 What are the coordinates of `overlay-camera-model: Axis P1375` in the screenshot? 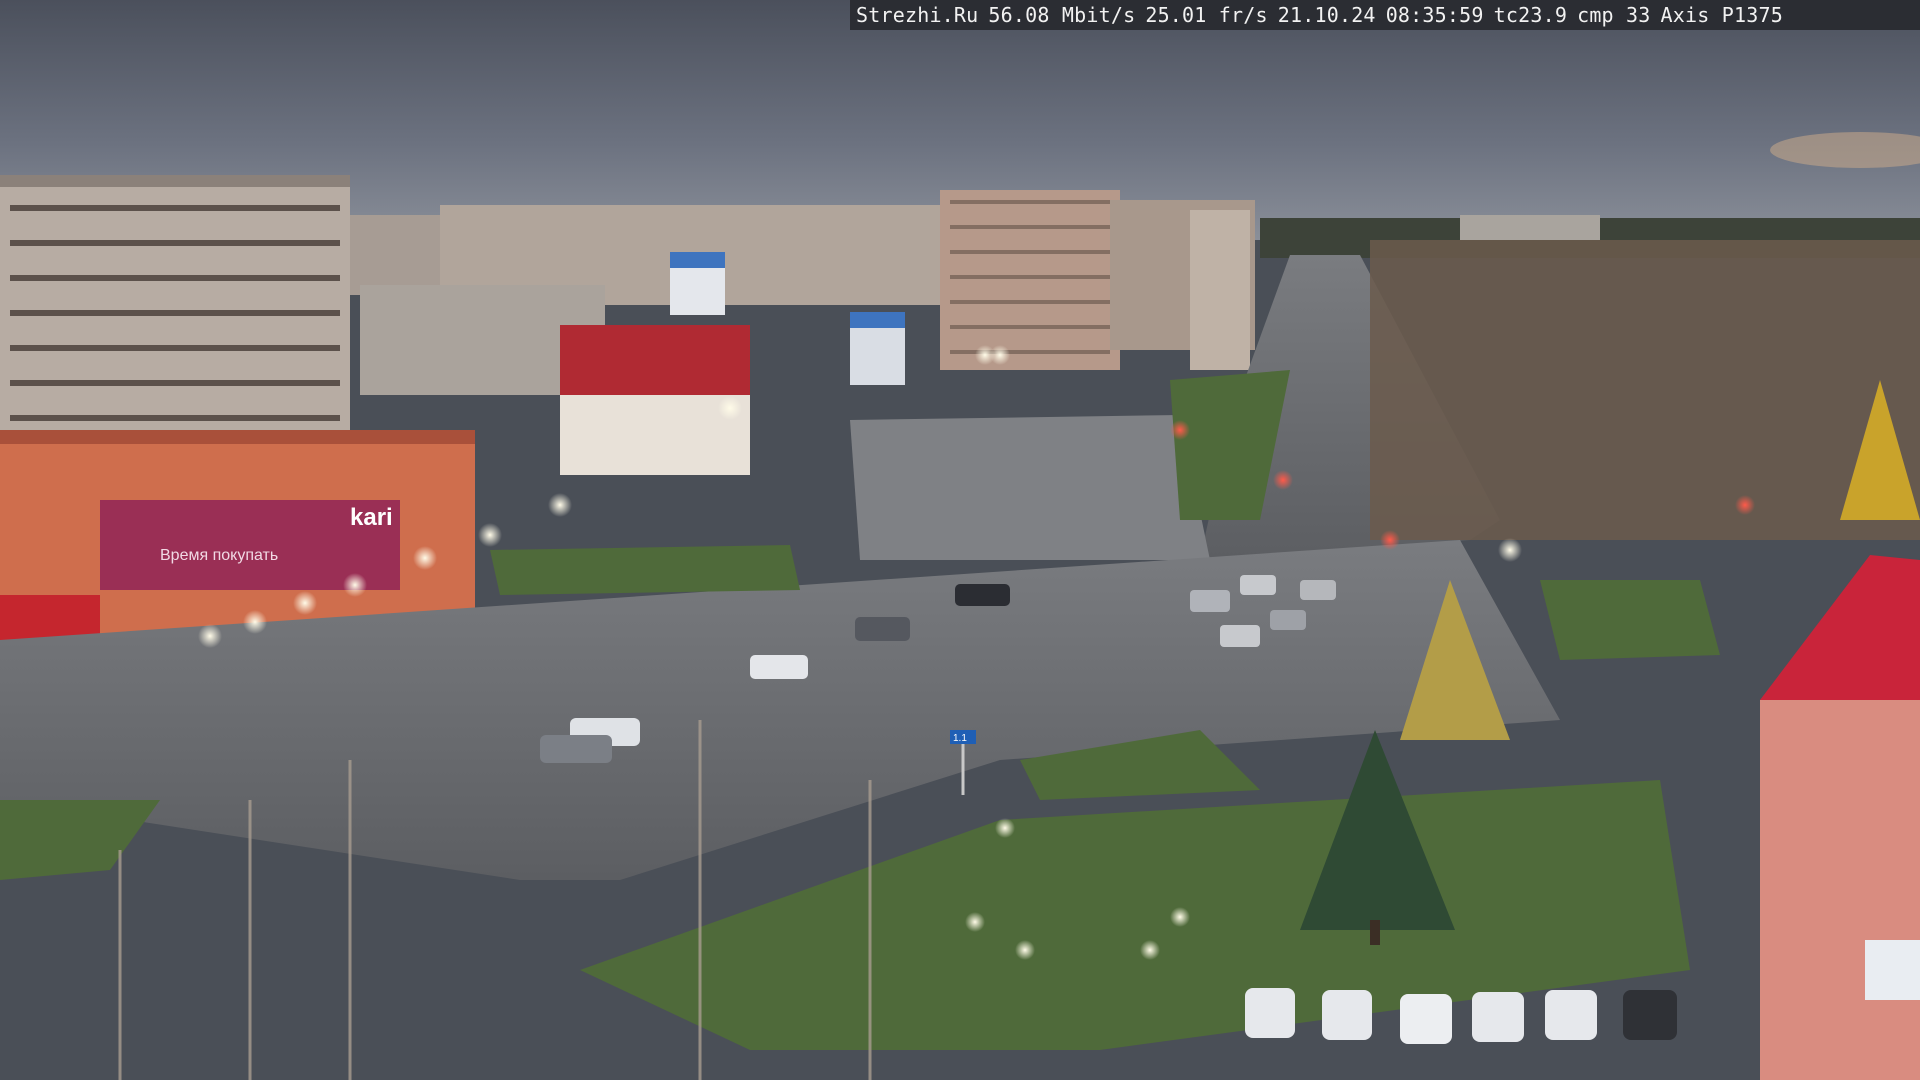 It's located at (1721, 15).